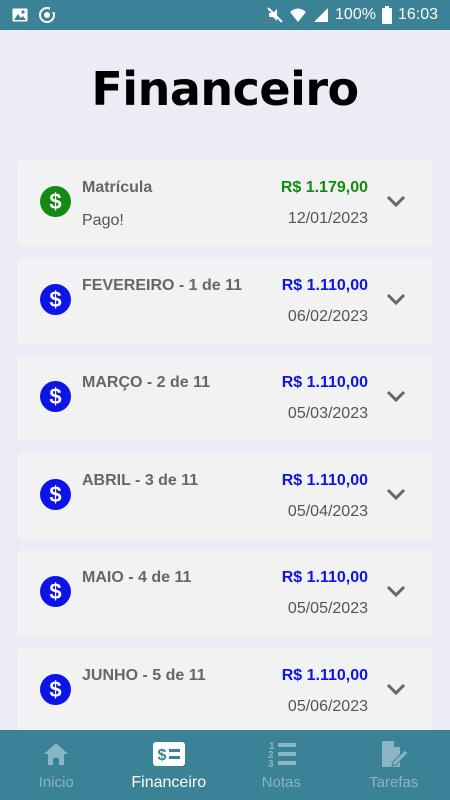  Describe the element at coordinates (20, 15) in the screenshot. I see `image-icon` at that location.